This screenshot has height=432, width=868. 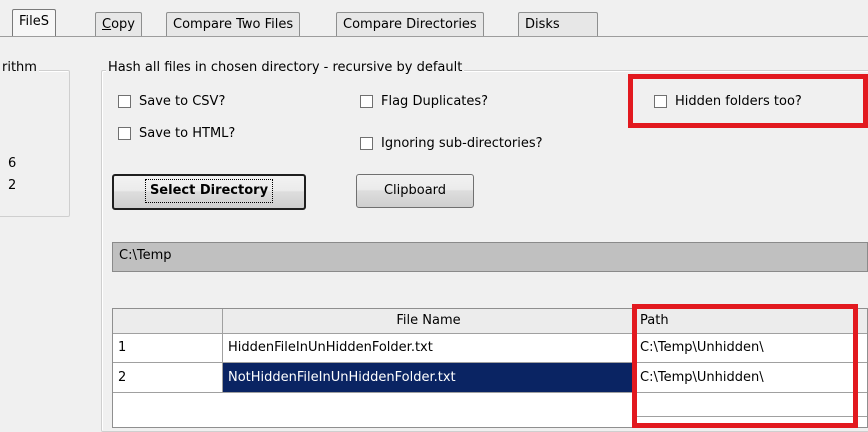 I want to click on flag-duplicates-label: Flag Duplicates?, so click(x=435, y=101).